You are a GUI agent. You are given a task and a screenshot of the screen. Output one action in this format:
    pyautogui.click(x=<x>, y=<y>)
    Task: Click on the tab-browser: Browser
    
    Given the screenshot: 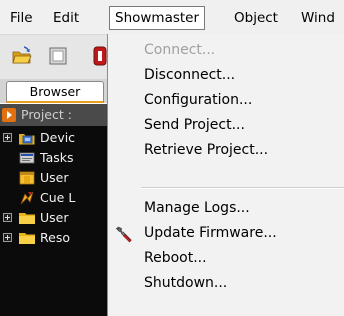 What is the action you would take?
    pyautogui.click(x=55, y=92)
    